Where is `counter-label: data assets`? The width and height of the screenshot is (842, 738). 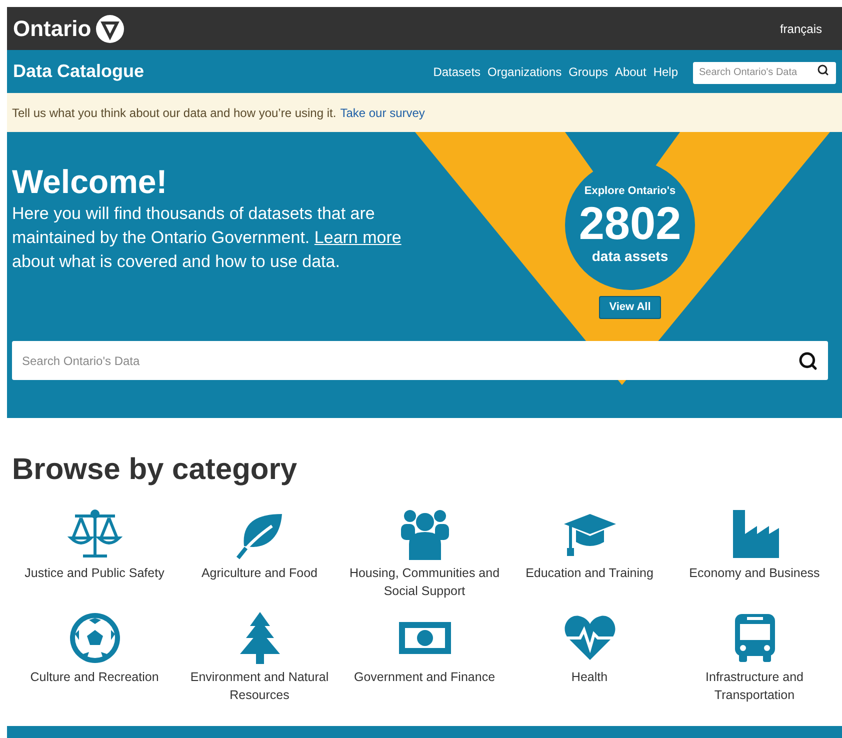
counter-label: data assets is located at coordinates (630, 256).